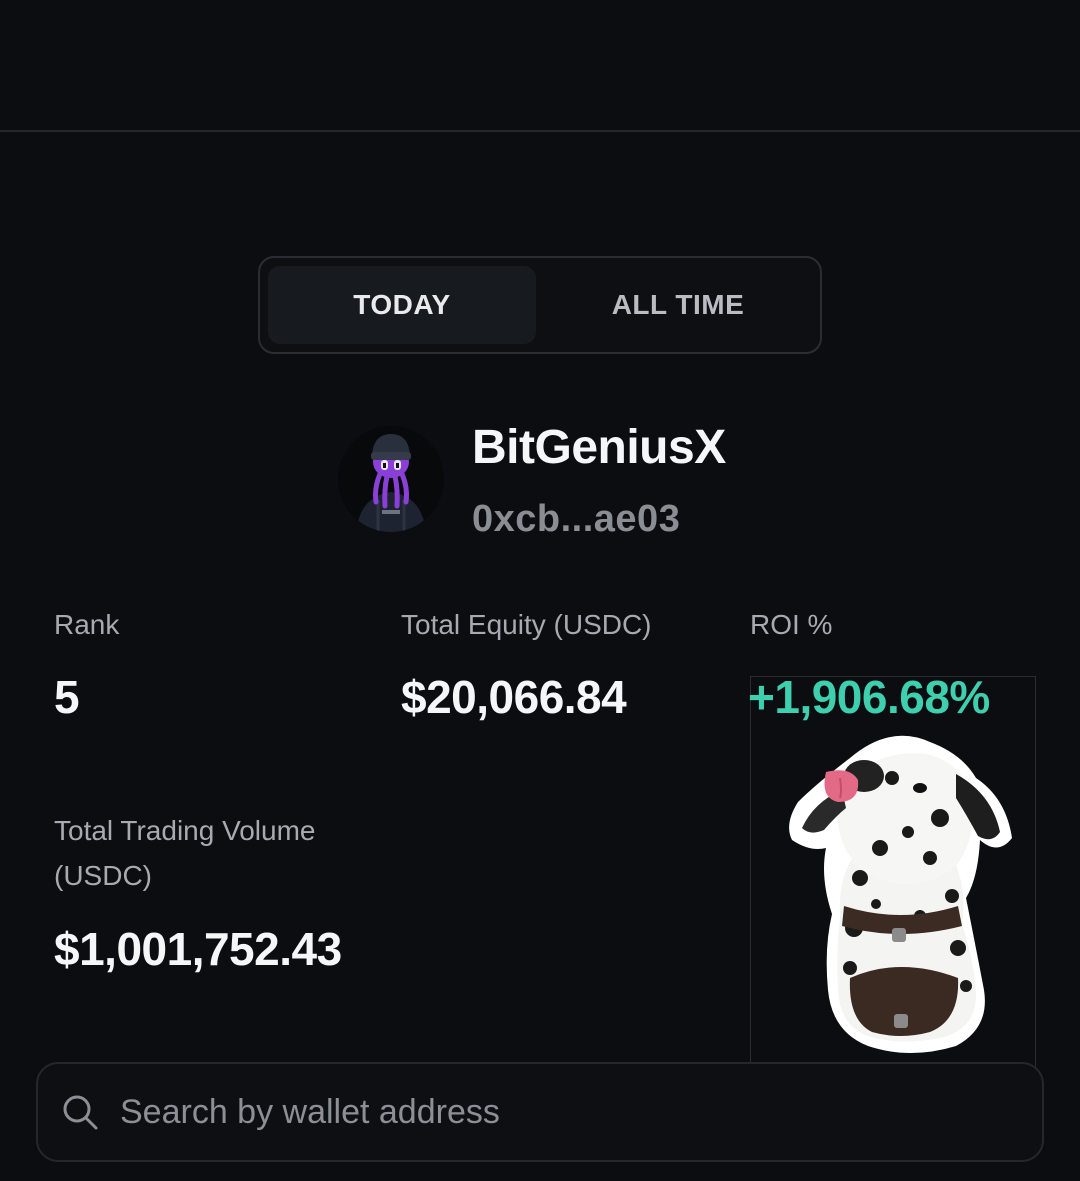 The image size is (1080, 1181). Describe the element at coordinates (80, 1112) in the screenshot. I see `search-icon` at that location.